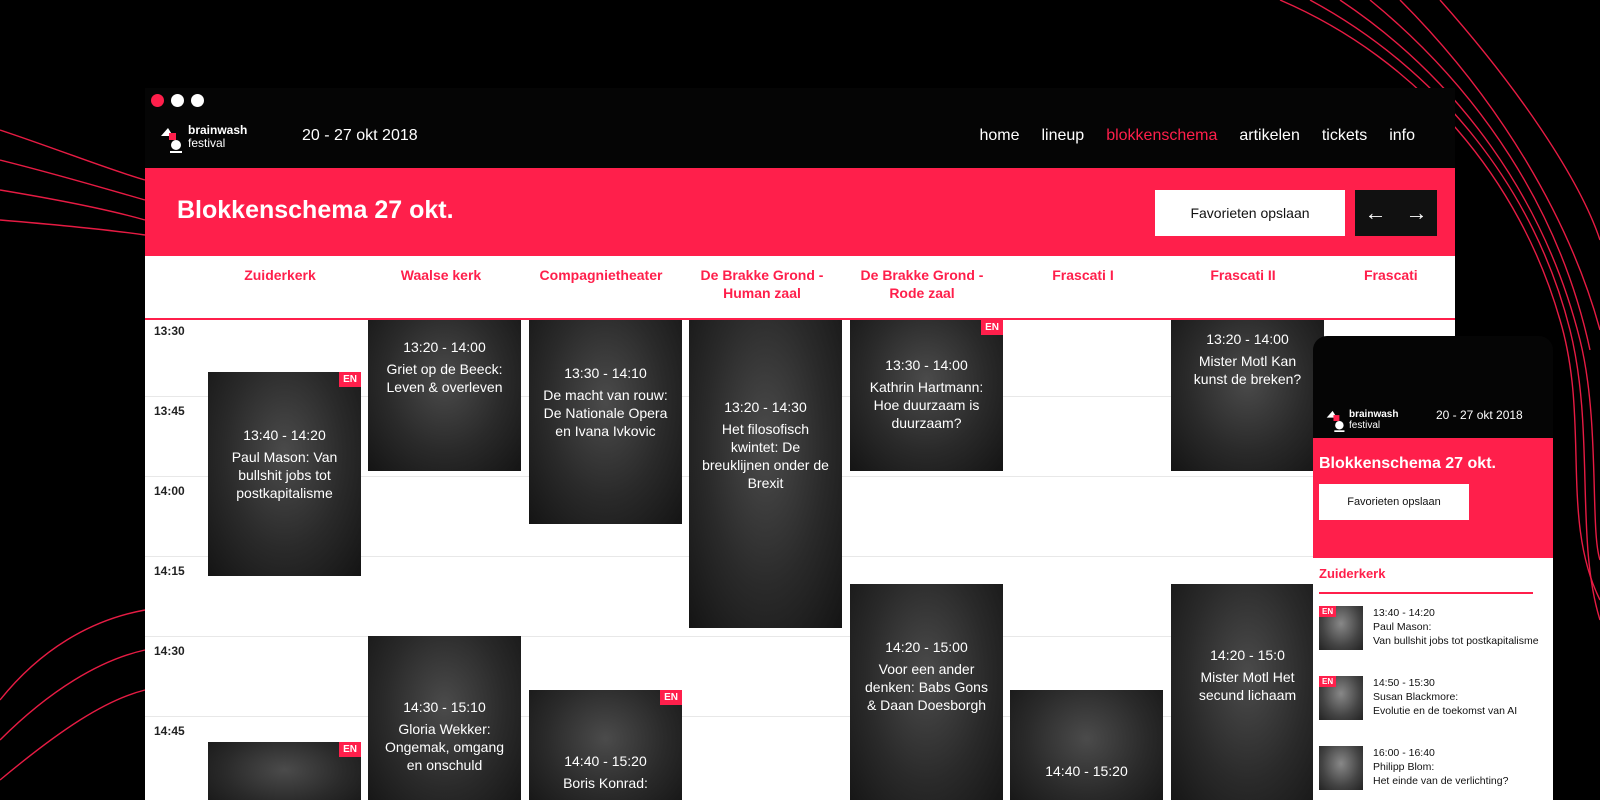 Image resolution: width=1600 pixels, height=800 pixels. I want to click on event-time: 13:30 - 14:10, so click(605, 373).